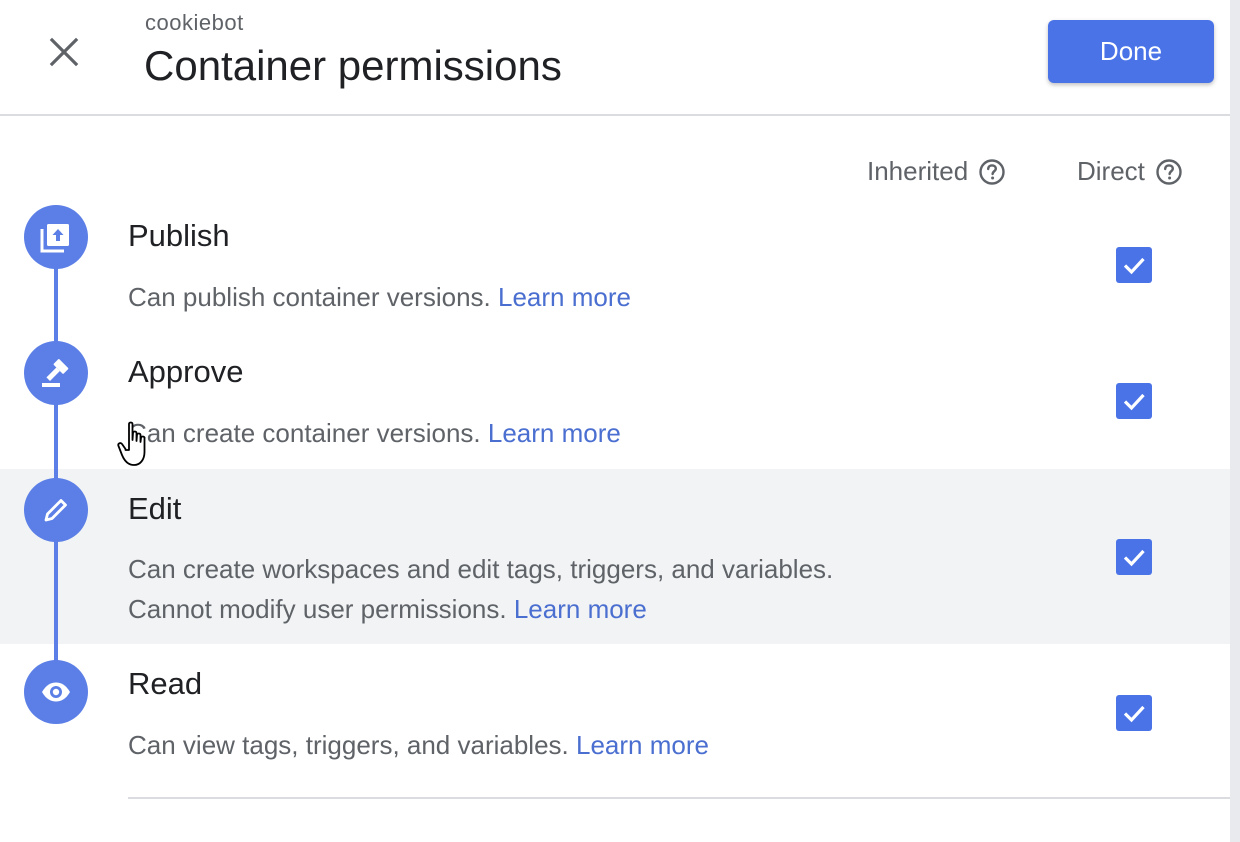  I want to click on pencil-icon, so click(56, 510).